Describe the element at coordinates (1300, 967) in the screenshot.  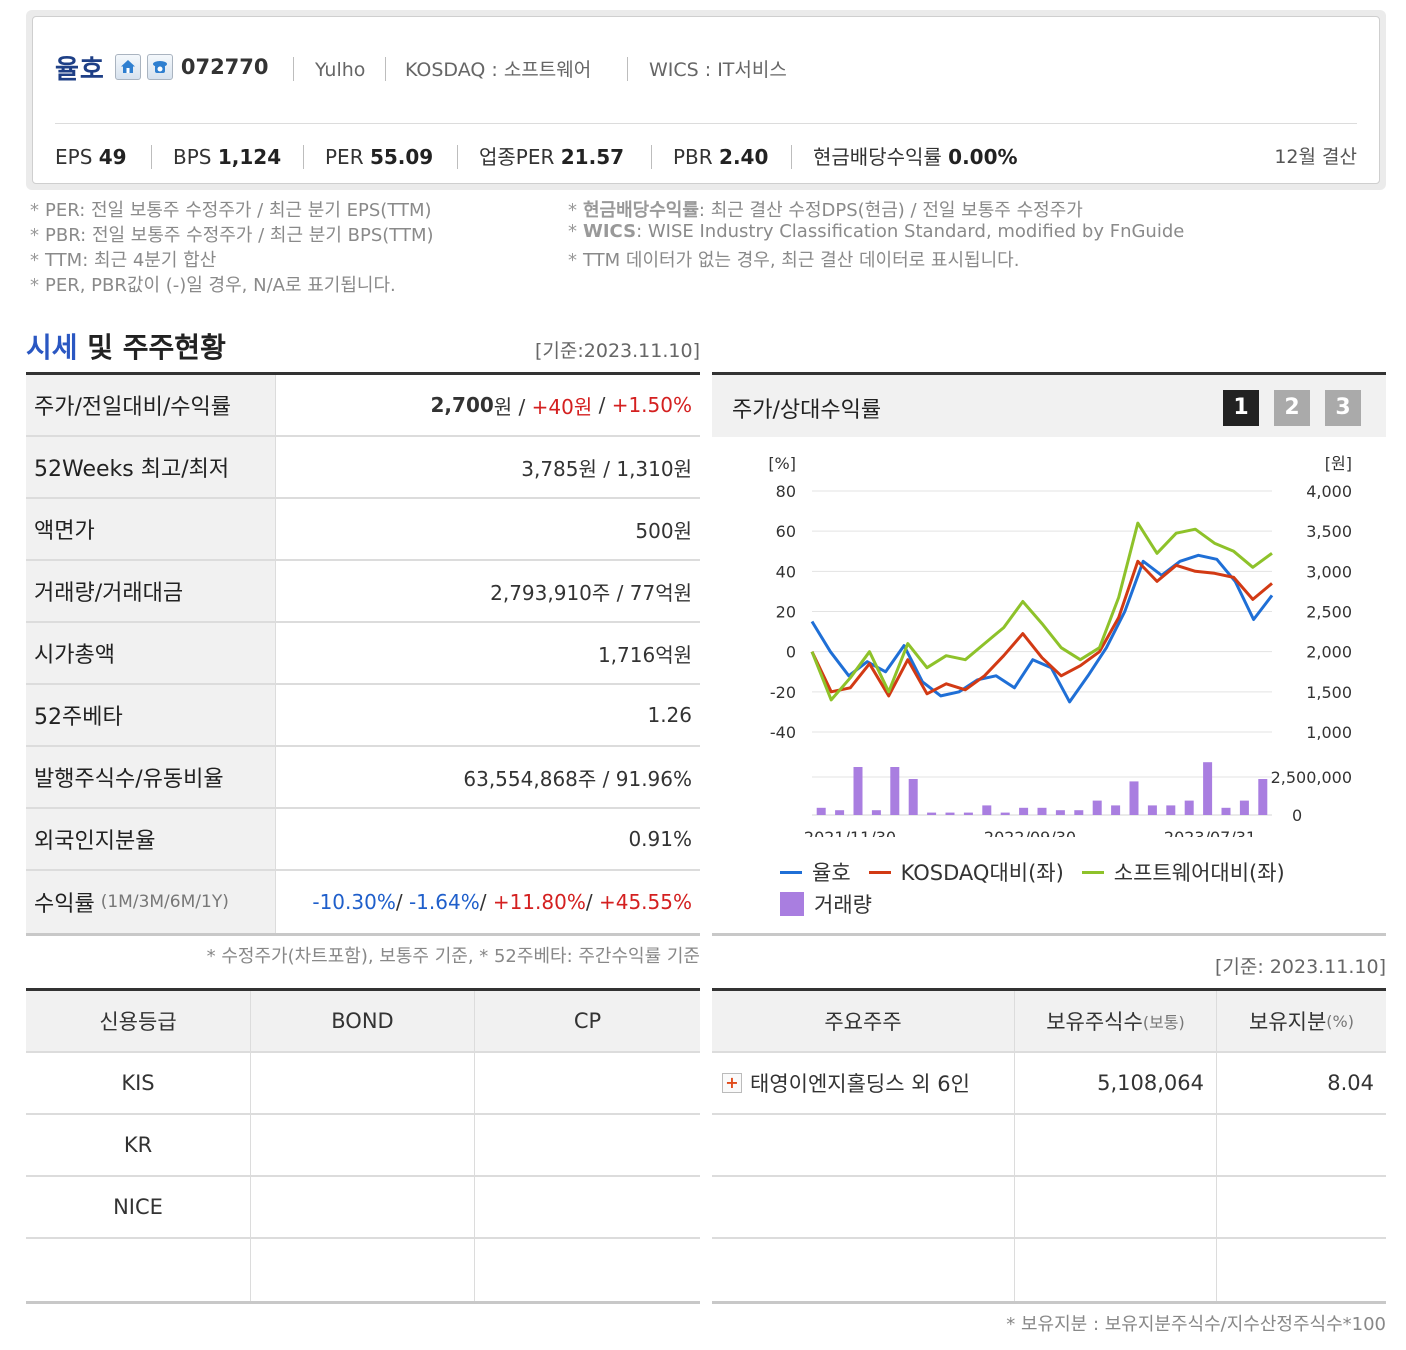
I see `base-date-right: [기준: 2023.11.10]` at that location.